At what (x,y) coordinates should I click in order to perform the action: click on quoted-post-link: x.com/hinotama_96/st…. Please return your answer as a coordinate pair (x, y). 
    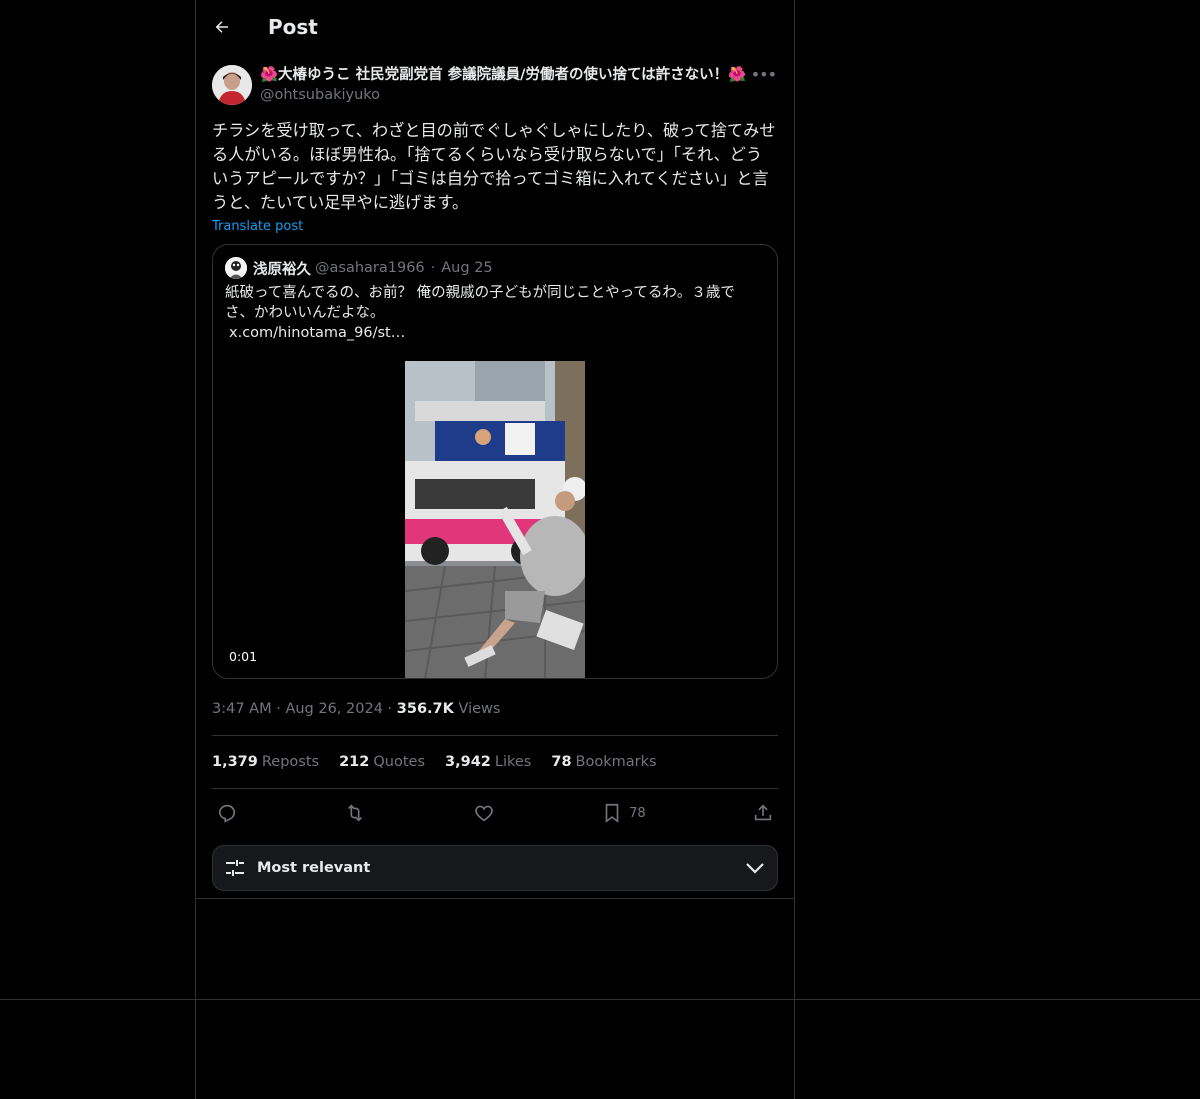
    Looking at the image, I should click on (490, 333).